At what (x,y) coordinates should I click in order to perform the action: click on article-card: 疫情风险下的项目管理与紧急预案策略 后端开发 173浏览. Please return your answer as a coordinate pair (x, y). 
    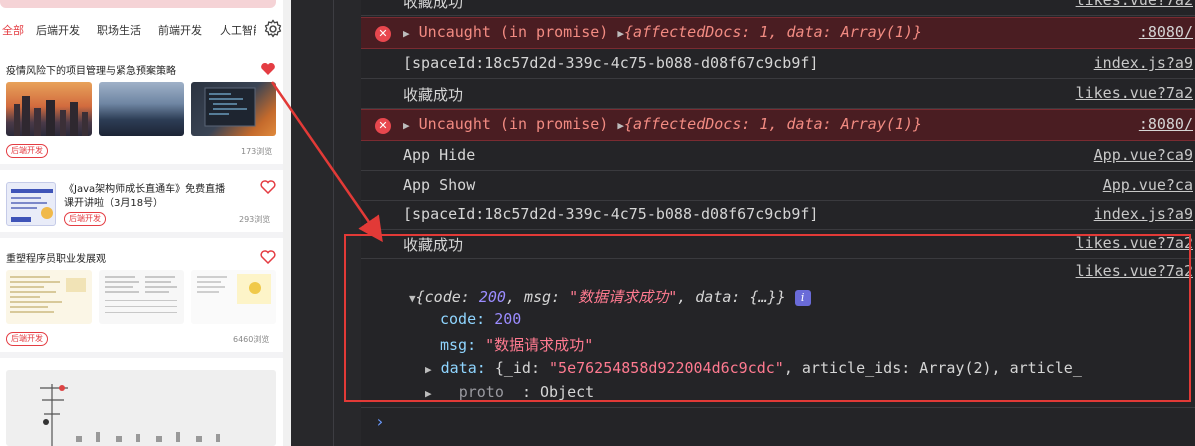
    Looking at the image, I should click on (141, 111).